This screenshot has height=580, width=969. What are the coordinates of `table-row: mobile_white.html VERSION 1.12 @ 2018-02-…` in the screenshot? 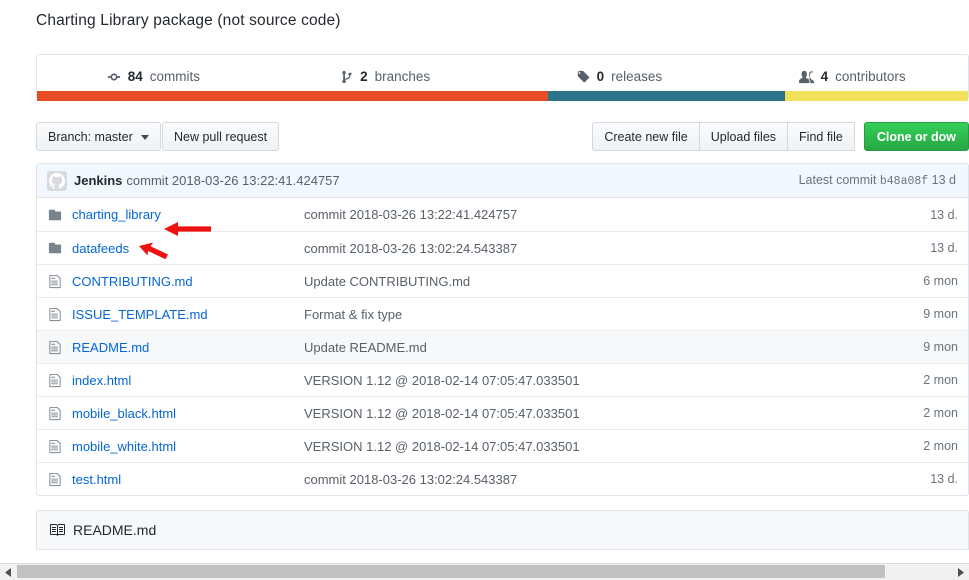 It's located at (502, 445).